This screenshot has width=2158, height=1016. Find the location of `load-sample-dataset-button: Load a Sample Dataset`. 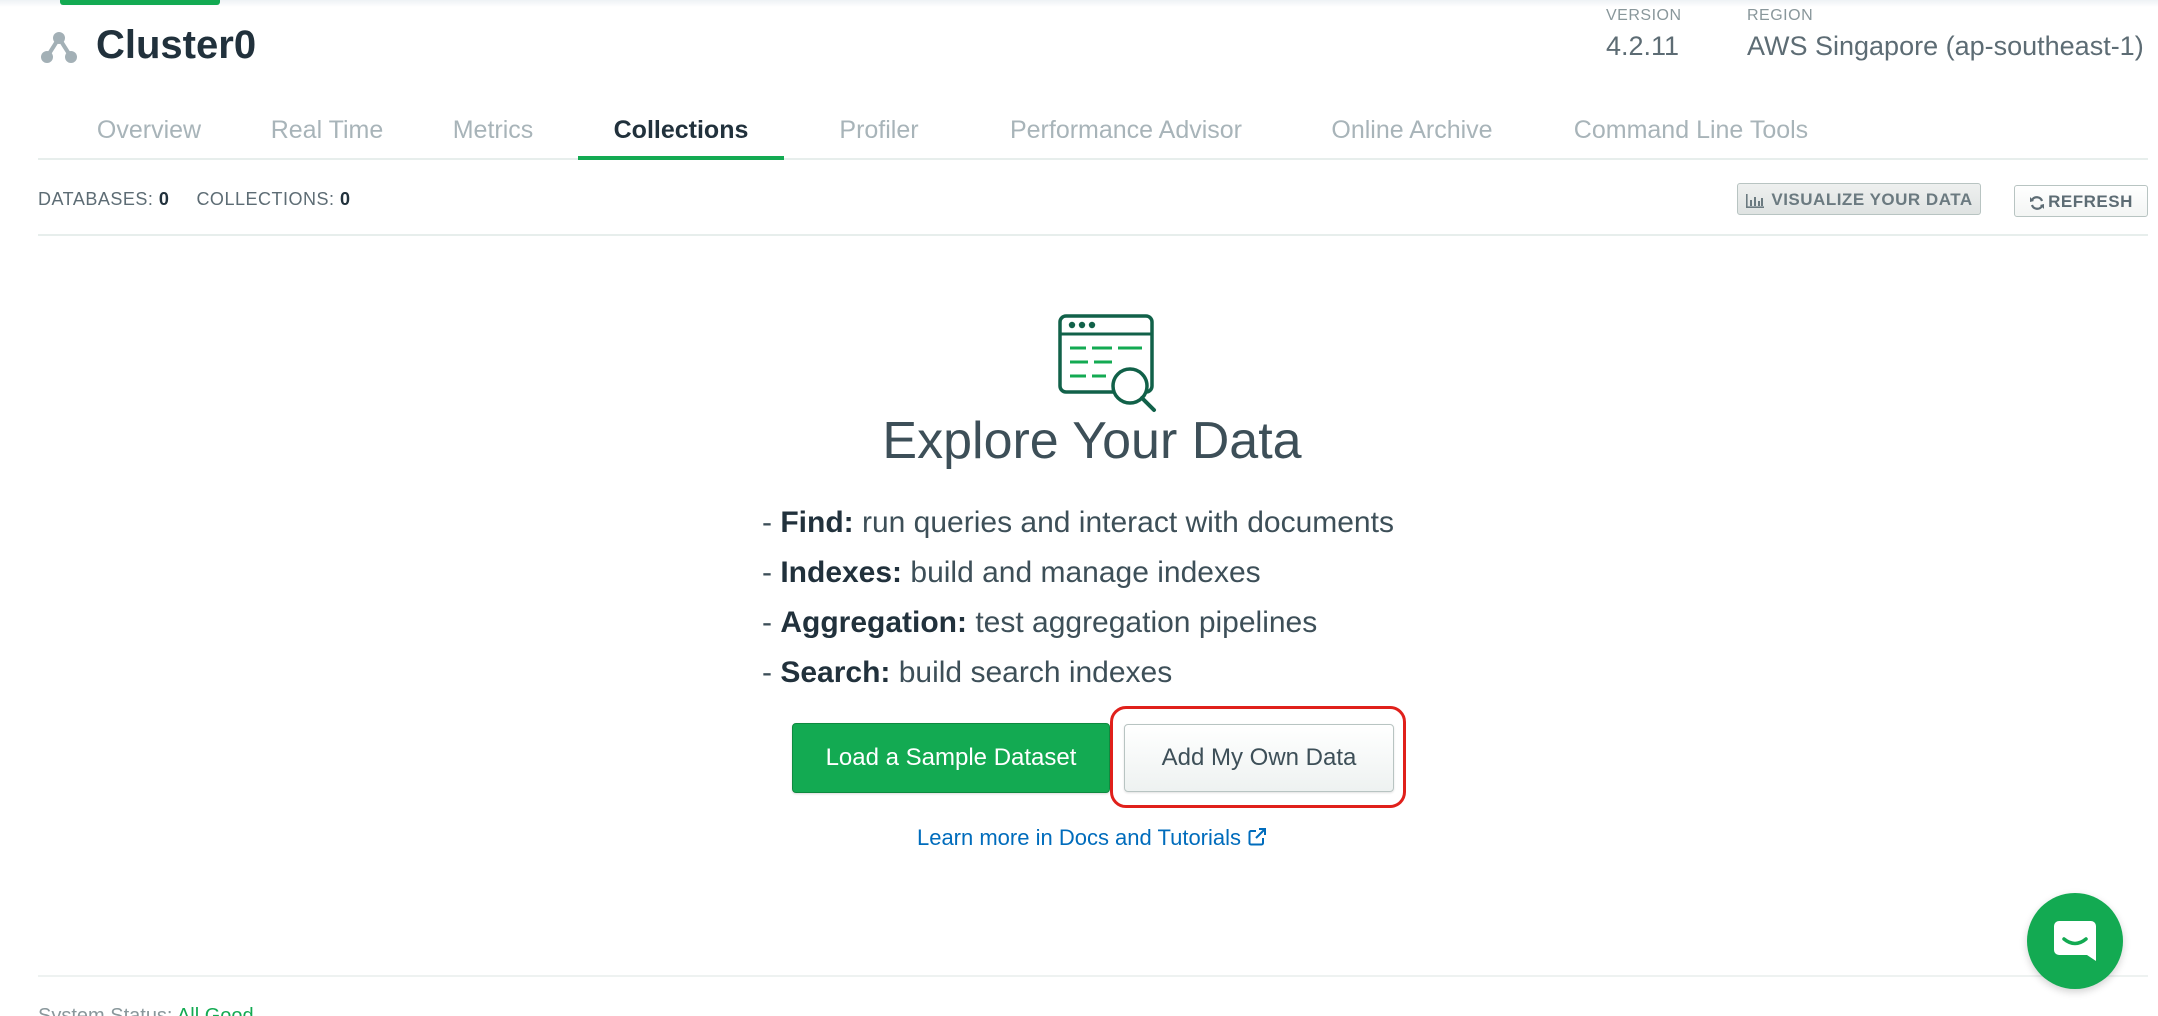

load-sample-dataset-button: Load a Sample Dataset is located at coordinates (951, 758).